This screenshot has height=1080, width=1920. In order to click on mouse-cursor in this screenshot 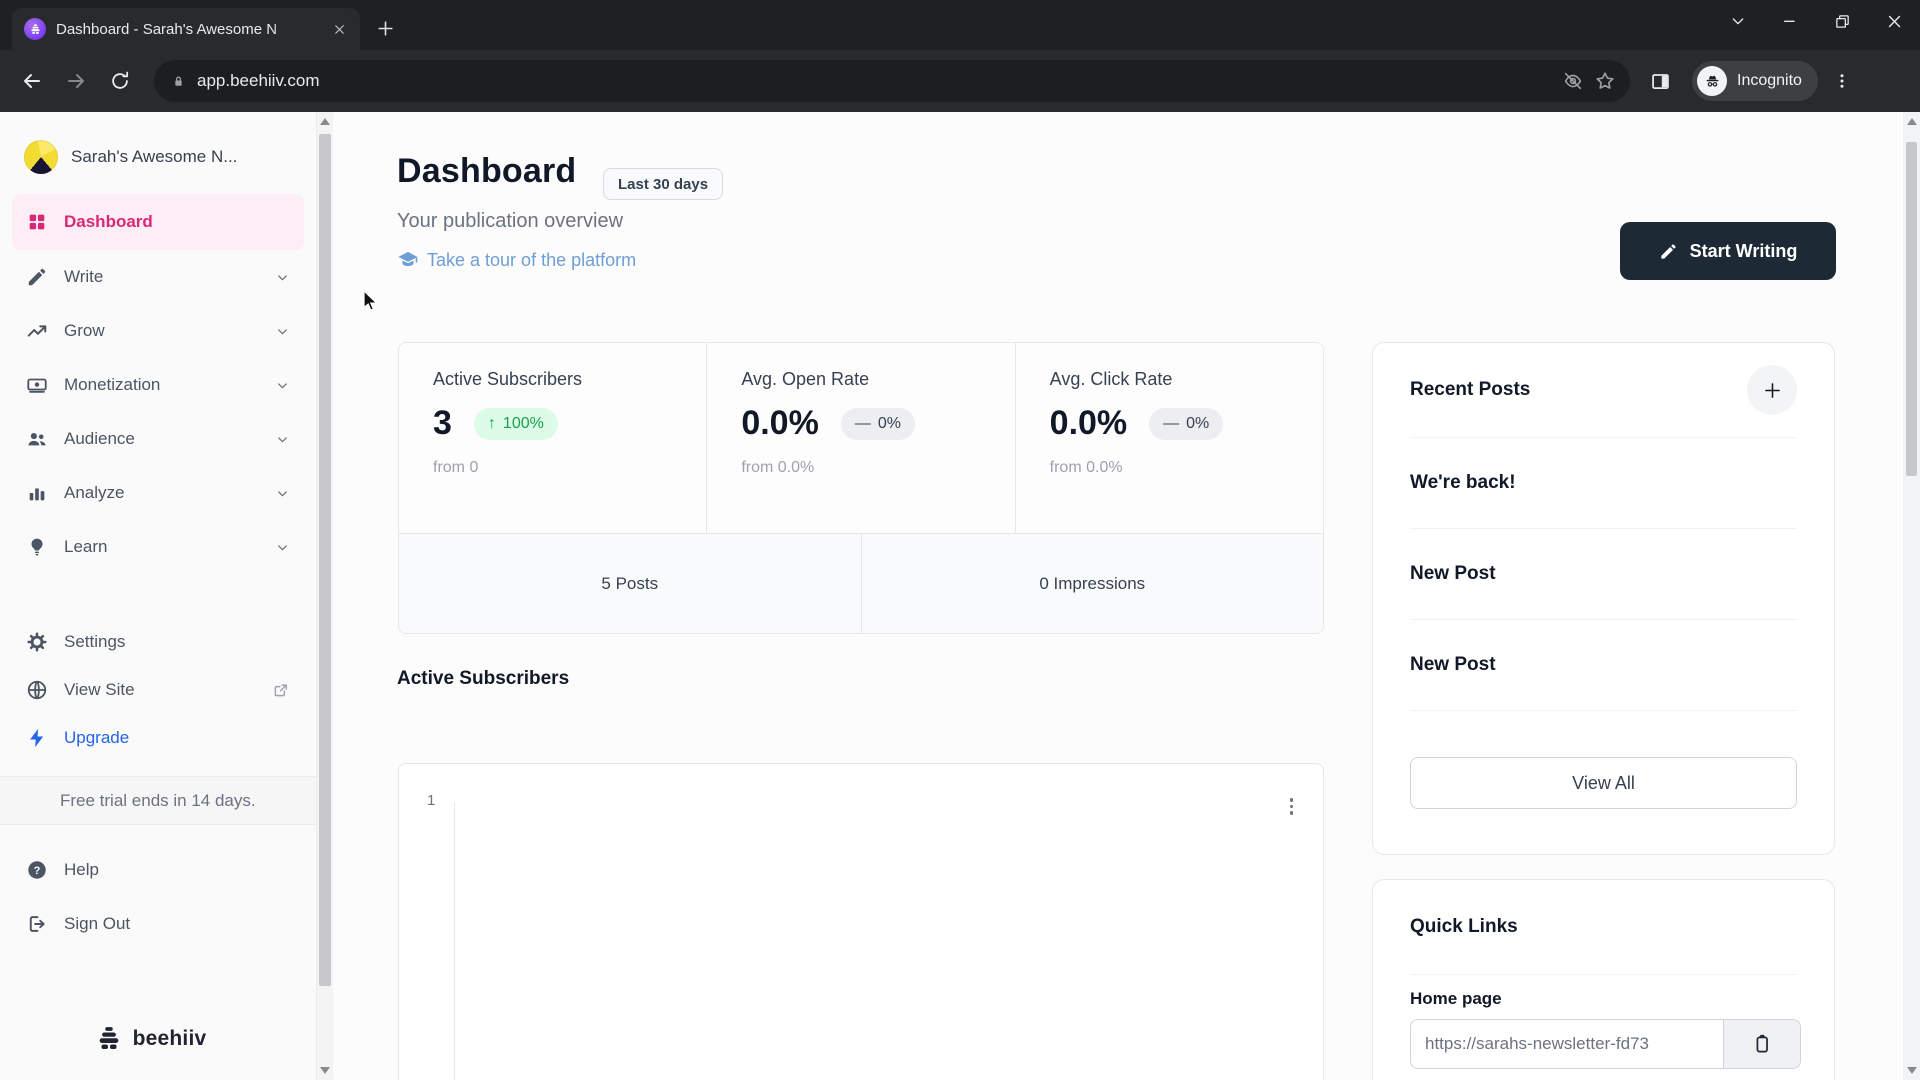, I will do `click(371, 300)`.